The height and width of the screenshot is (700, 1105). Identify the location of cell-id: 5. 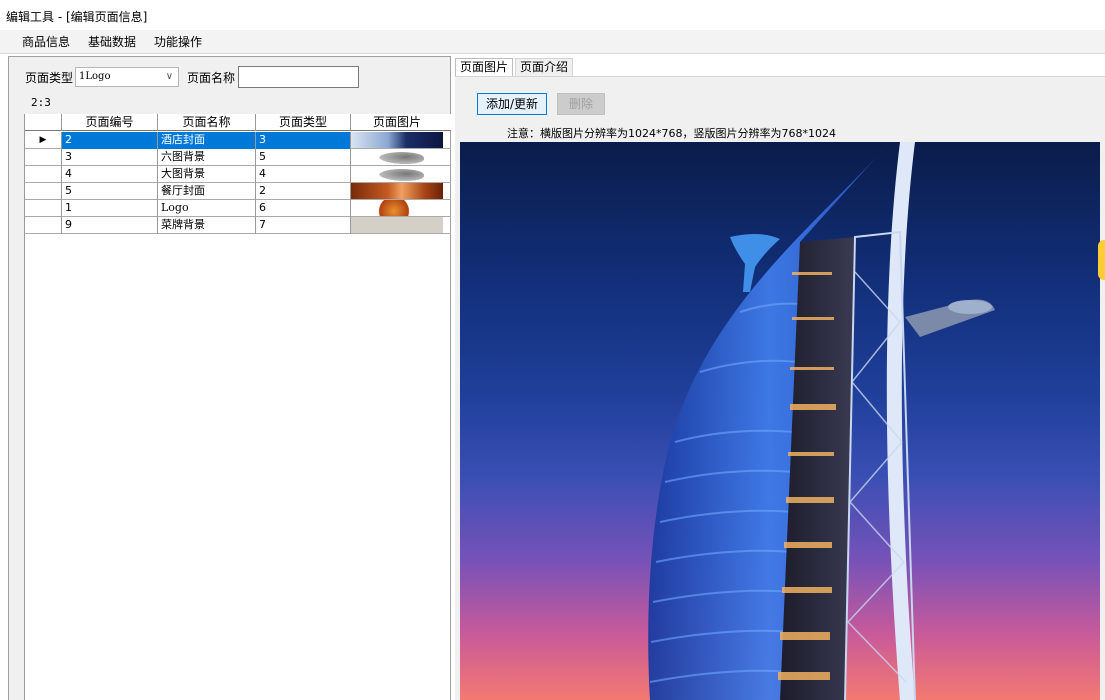
(110, 191).